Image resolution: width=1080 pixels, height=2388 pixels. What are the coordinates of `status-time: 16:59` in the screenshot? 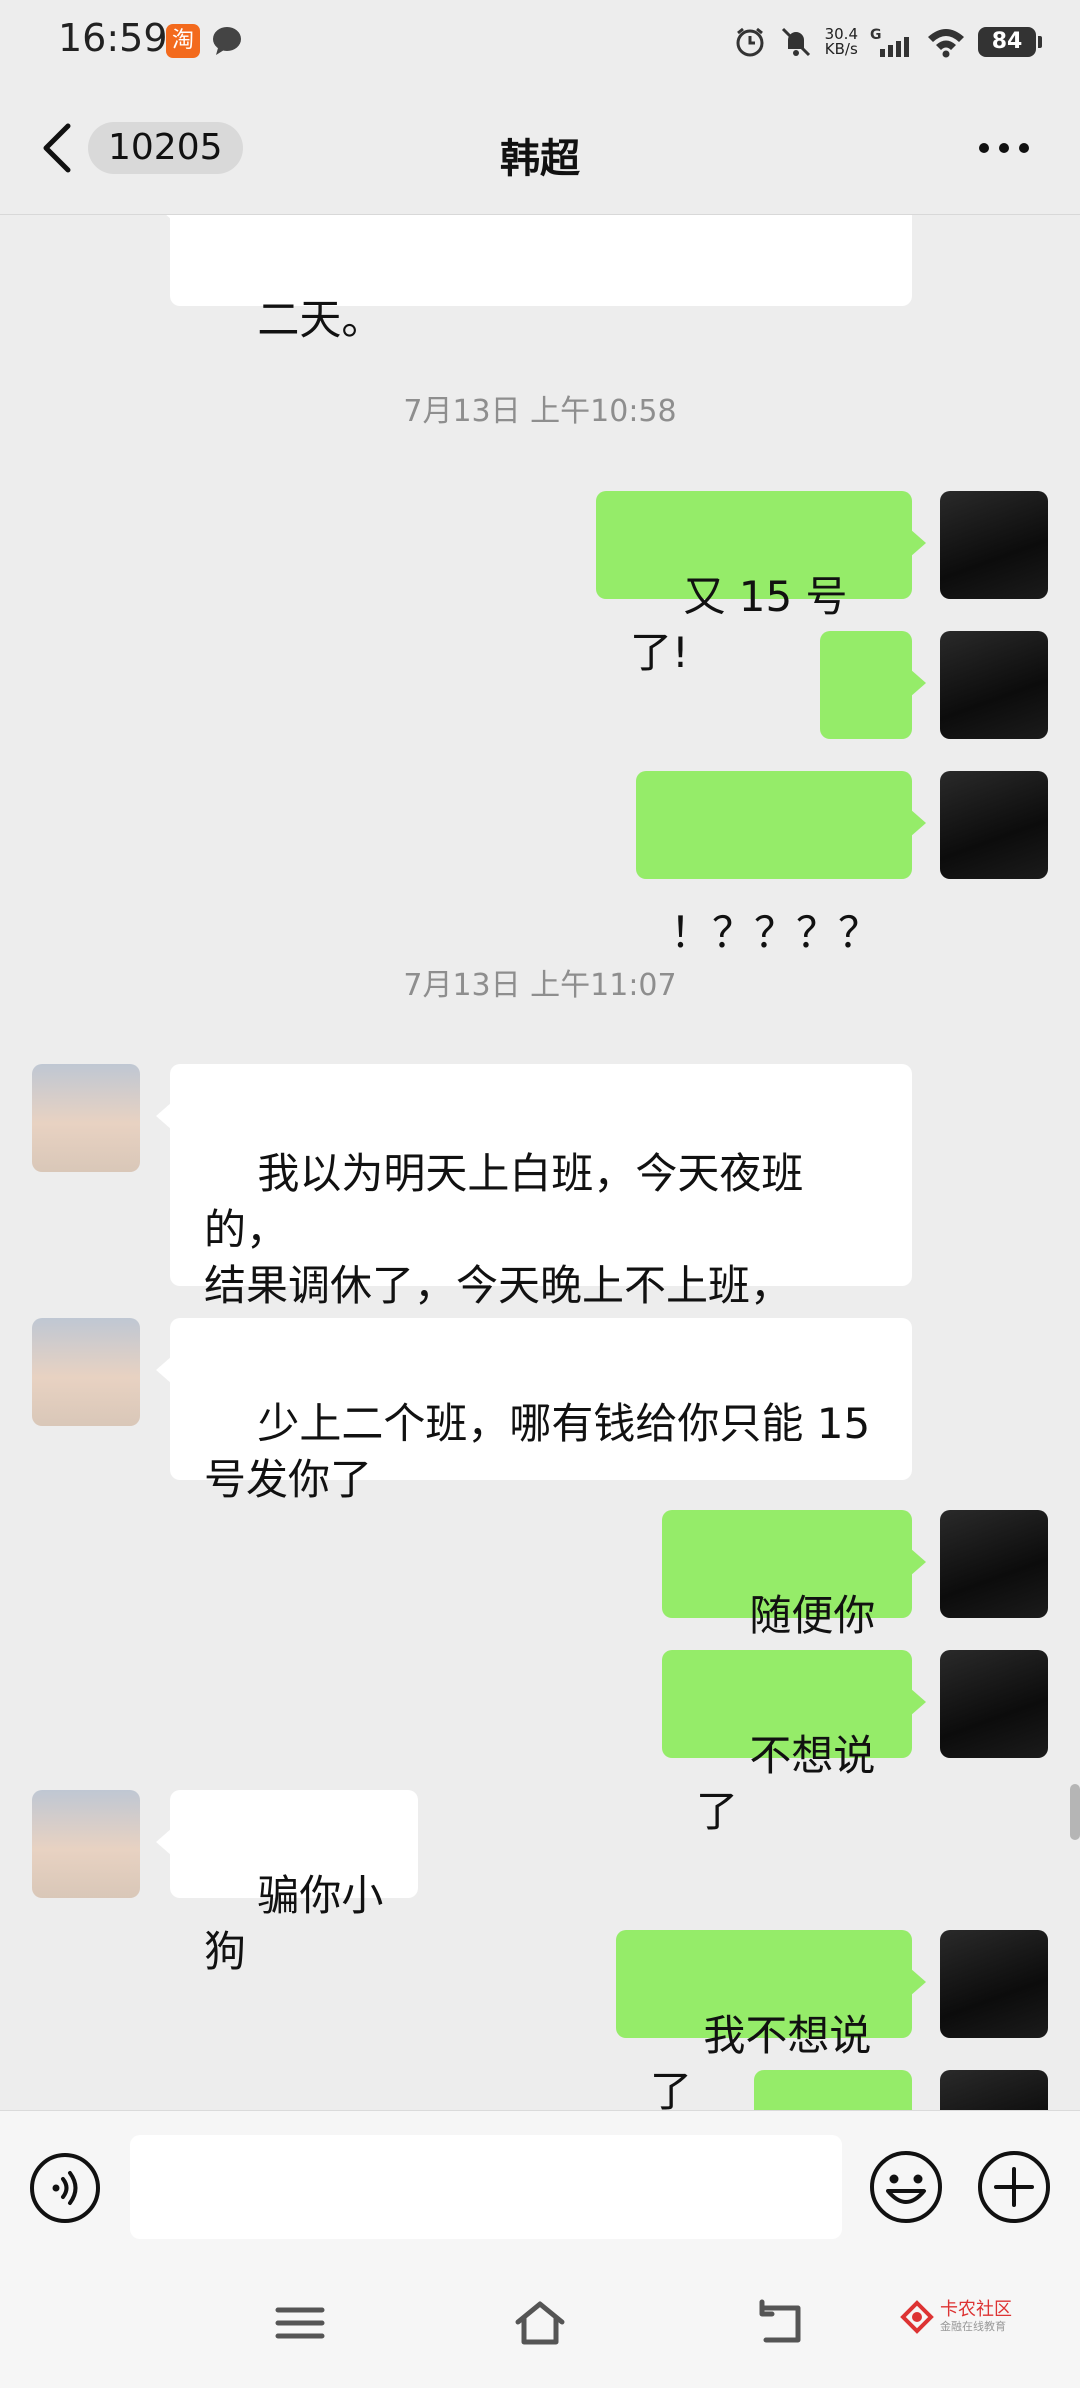 It's located at (113, 38).